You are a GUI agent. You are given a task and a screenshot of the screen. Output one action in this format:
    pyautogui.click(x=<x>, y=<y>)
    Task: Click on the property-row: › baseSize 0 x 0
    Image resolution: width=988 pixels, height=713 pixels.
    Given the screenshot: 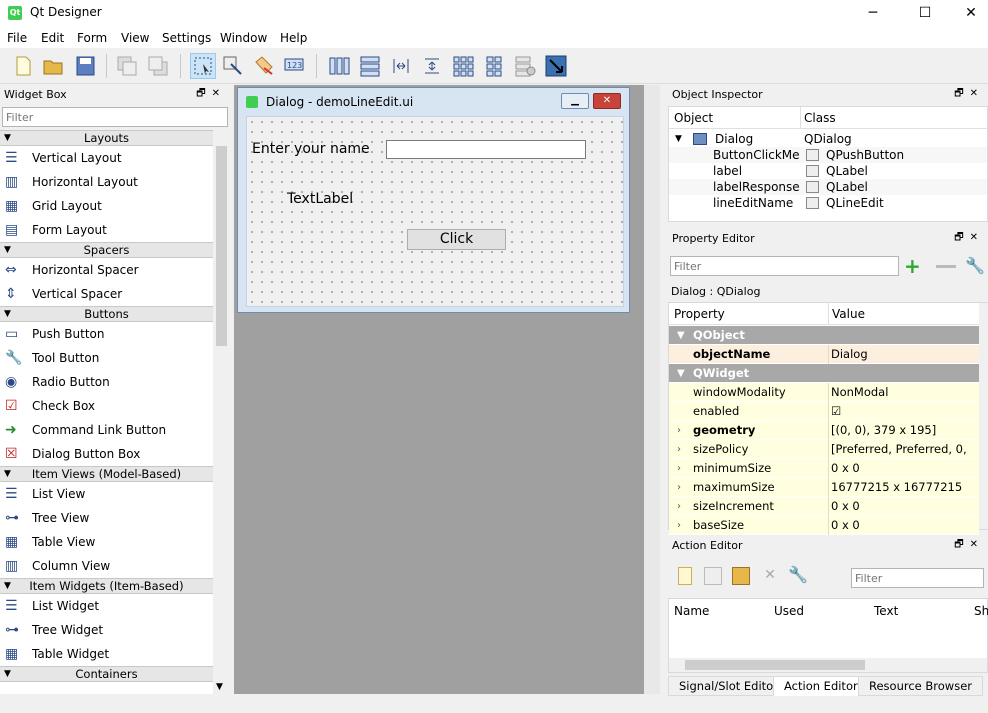 What is the action you would take?
    pyautogui.click(x=824, y=525)
    